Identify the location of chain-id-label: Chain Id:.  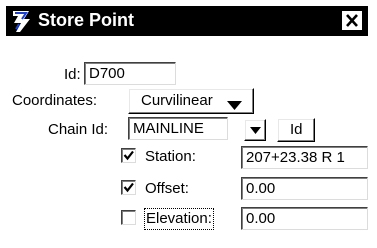
(78, 129).